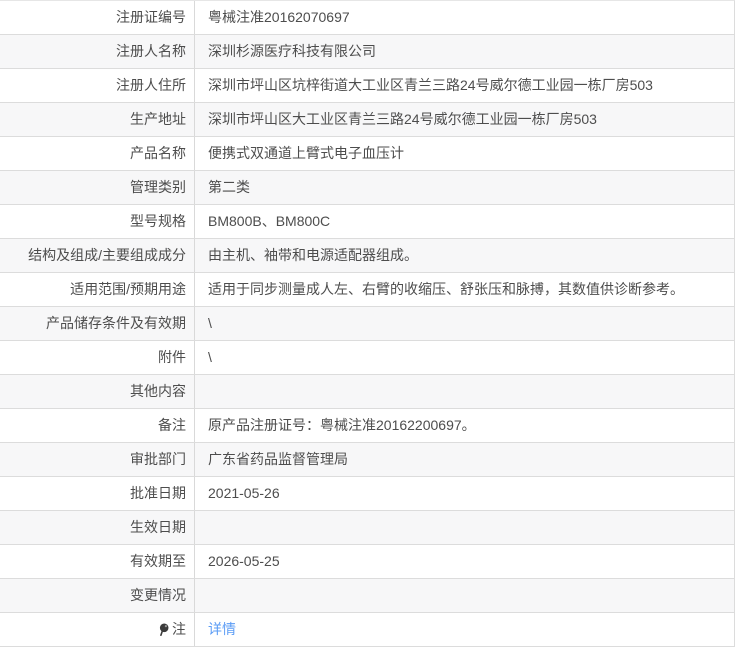 The image size is (742, 649). I want to click on table-row: 有效期至 2026-05-25, so click(367, 562).